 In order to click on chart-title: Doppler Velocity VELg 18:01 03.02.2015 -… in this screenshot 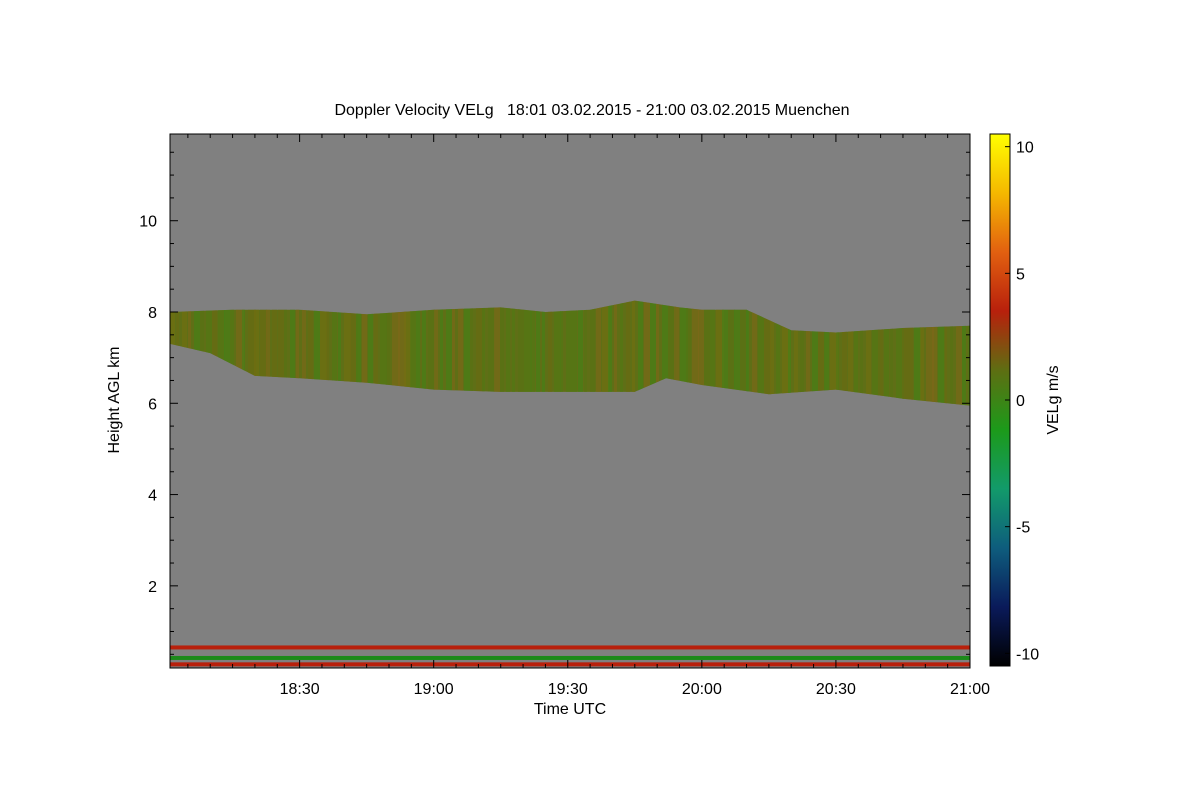, I will do `click(591, 110)`.